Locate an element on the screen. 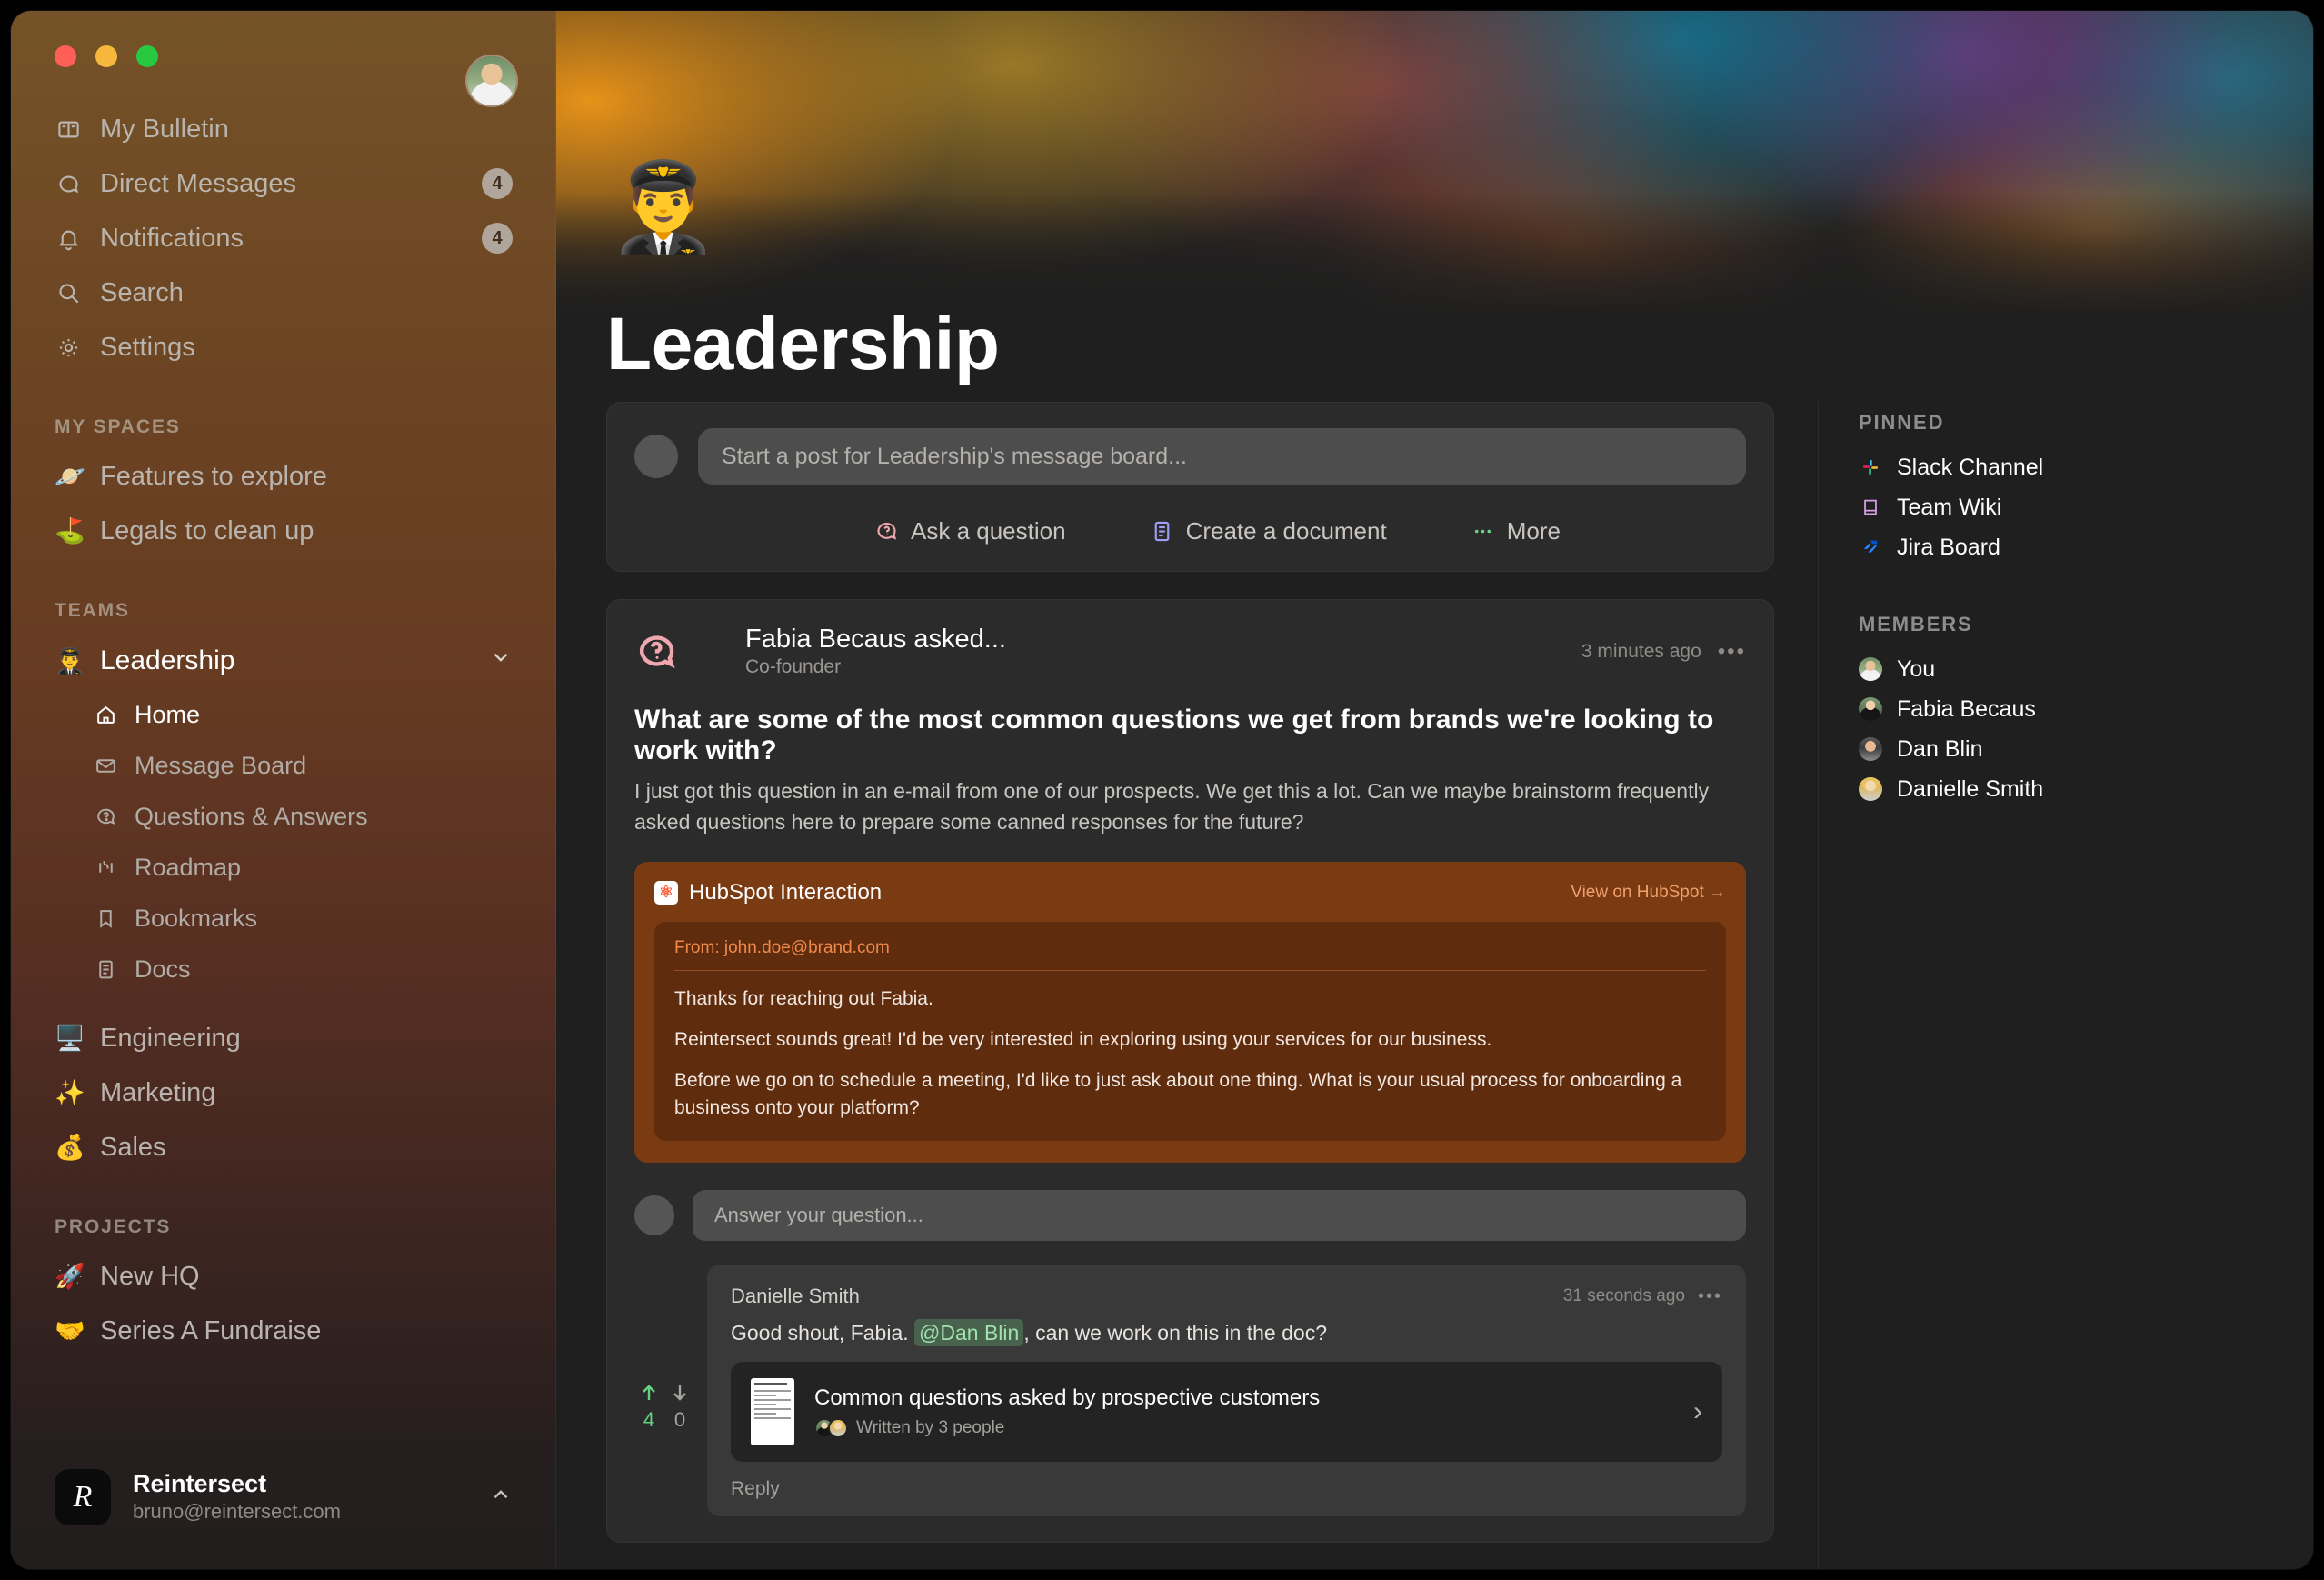 The height and width of the screenshot is (1580, 2324). member-item-fabia-becaus: Fabia Becaus is located at coordinates (2068, 709).